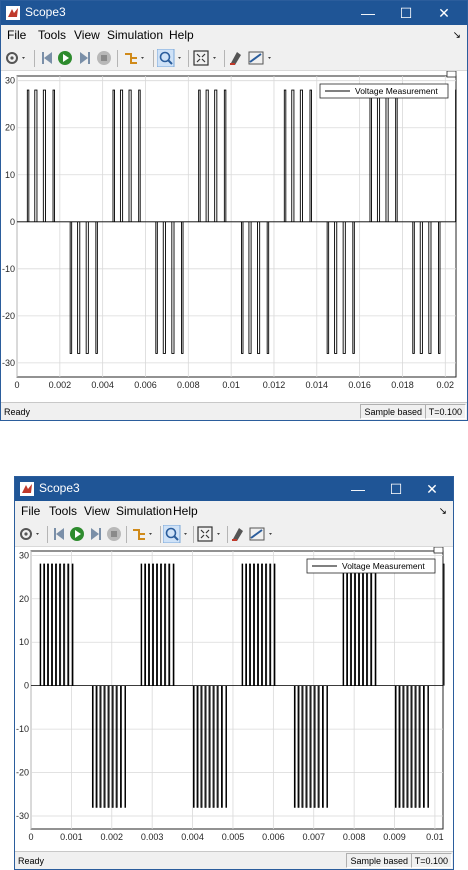 This screenshot has height=870, width=468. I want to click on x-tick-label: 0.012, so click(274, 385).